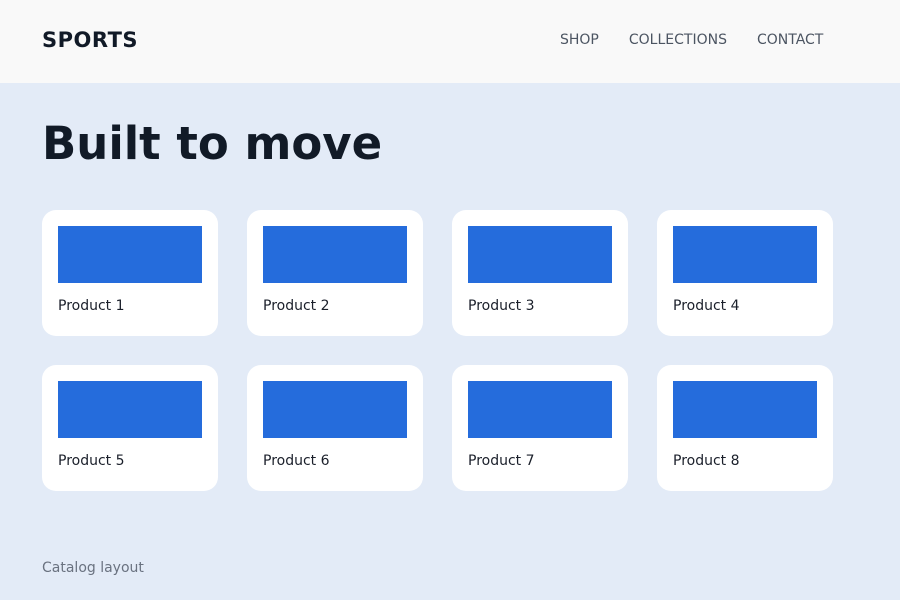 This screenshot has width=900, height=600. Describe the element at coordinates (706, 306) in the screenshot. I see `product-label: Product 4` at that location.